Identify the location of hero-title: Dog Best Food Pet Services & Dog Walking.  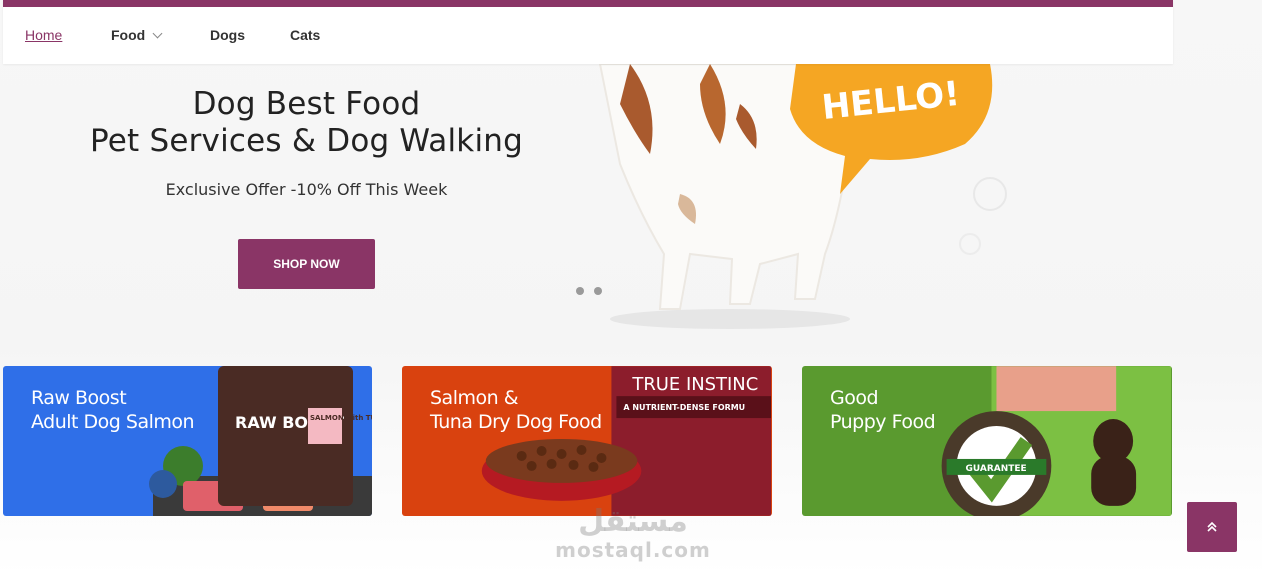
(306, 123).